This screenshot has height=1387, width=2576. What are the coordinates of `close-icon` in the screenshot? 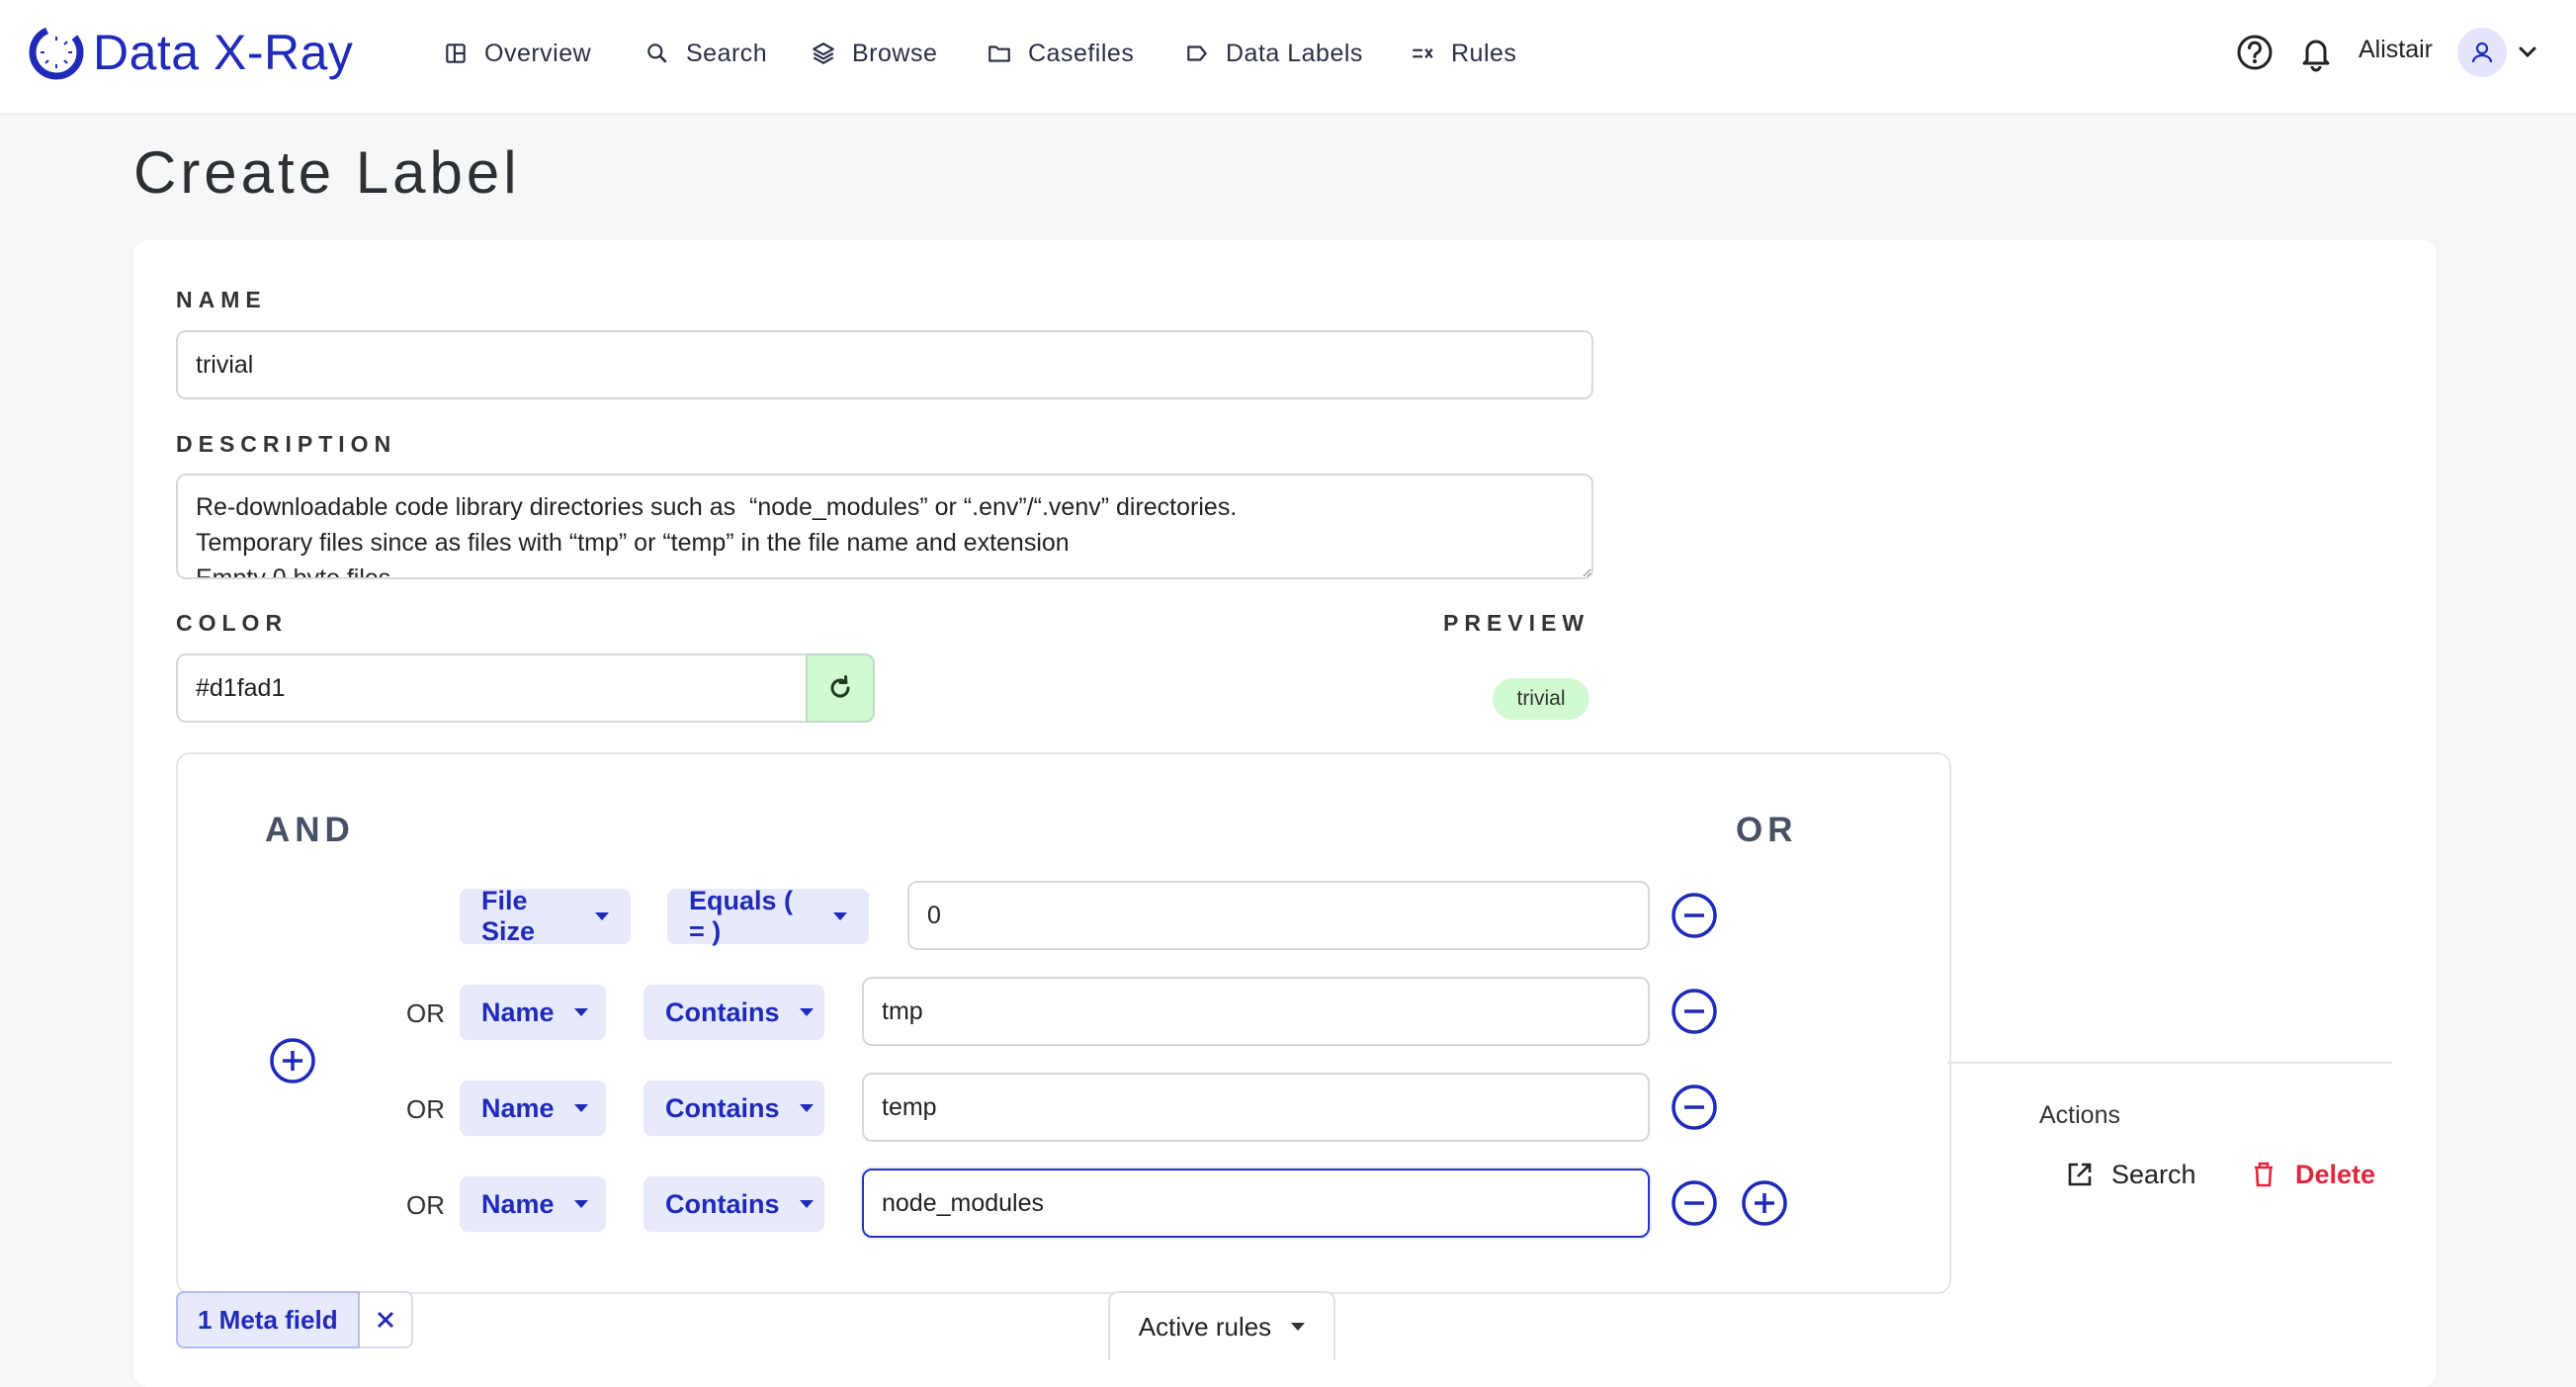 It's located at (385, 1320).